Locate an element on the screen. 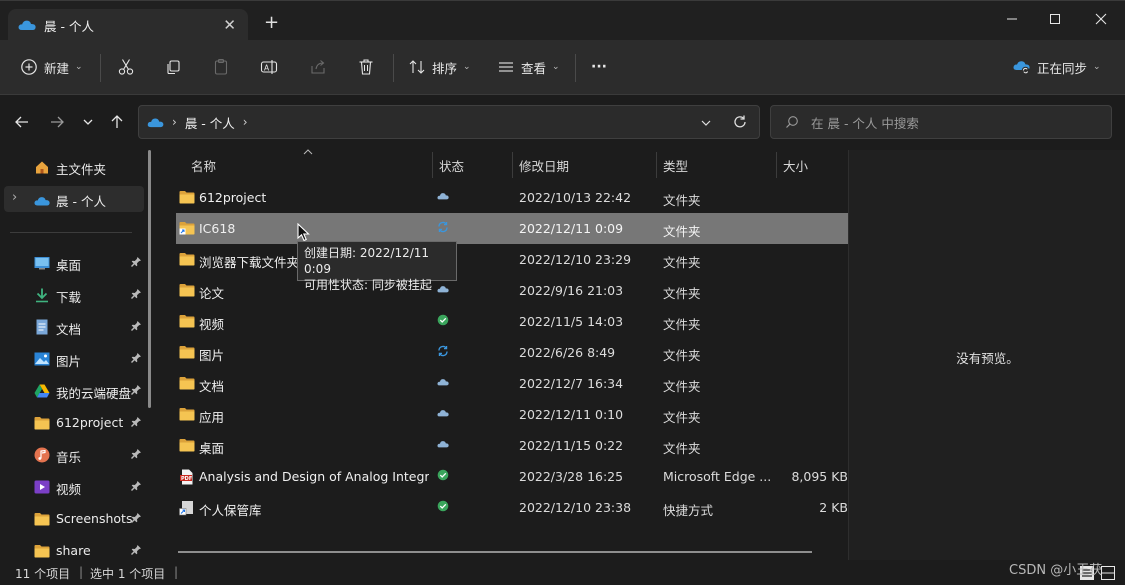 This screenshot has height=585, width=1125. breadcrumb-onedrive: 晨 - 个人 is located at coordinates (210, 122).